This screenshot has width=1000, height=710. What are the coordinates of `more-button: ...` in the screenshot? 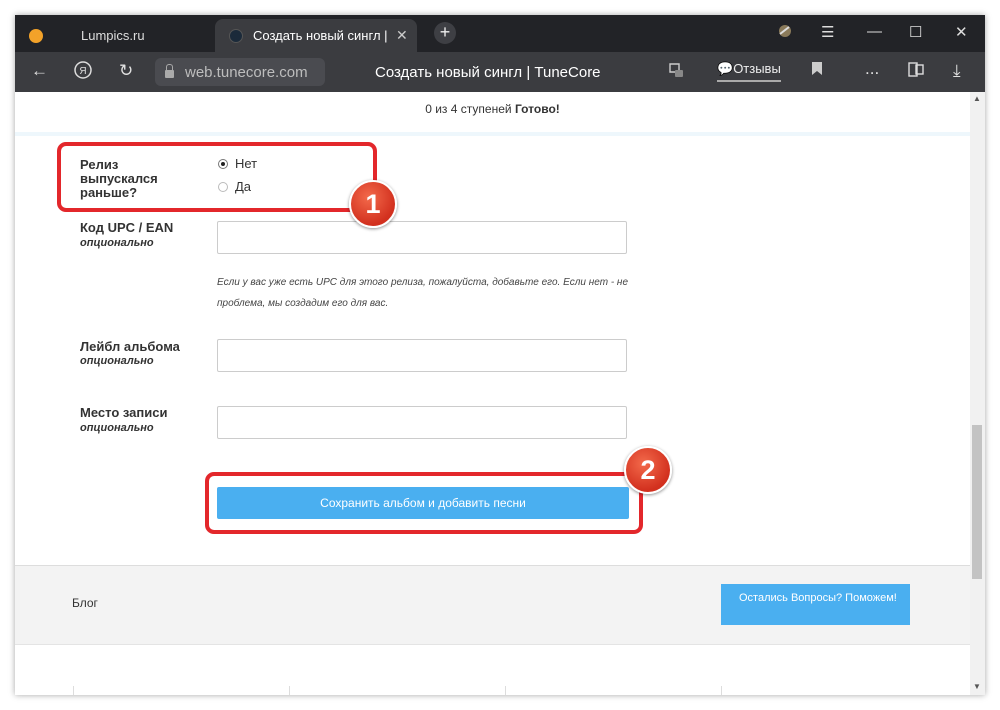 It's located at (872, 69).